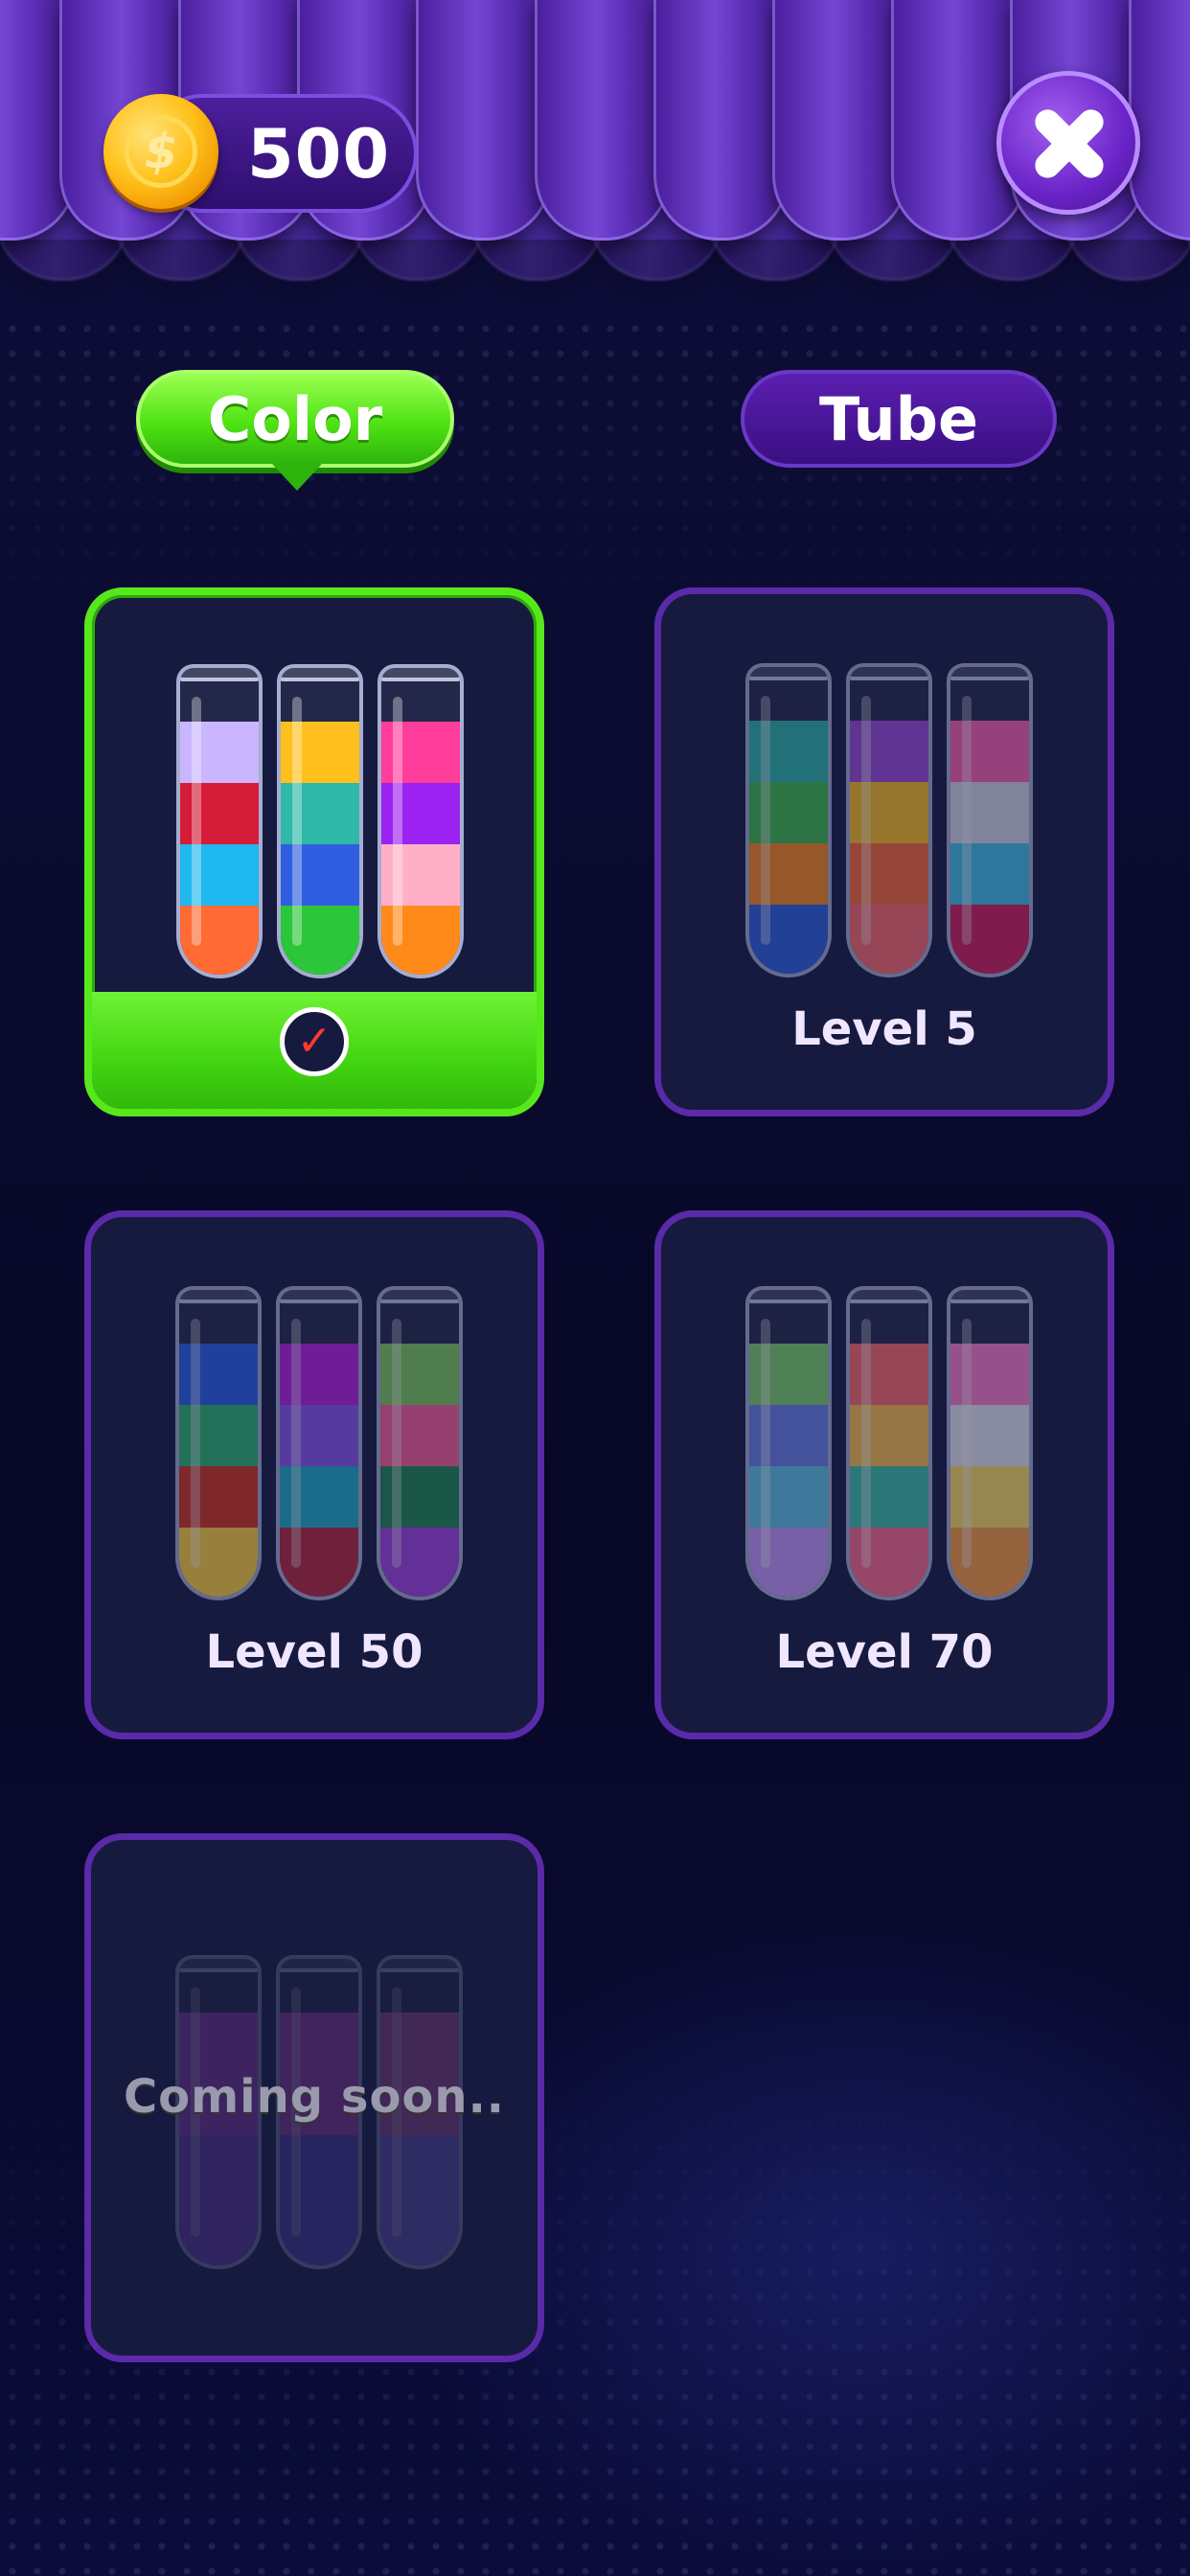 This screenshot has height=2576, width=1190. Describe the element at coordinates (899, 419) in the screenshot. I see `tab-tube: Tube` at that location.